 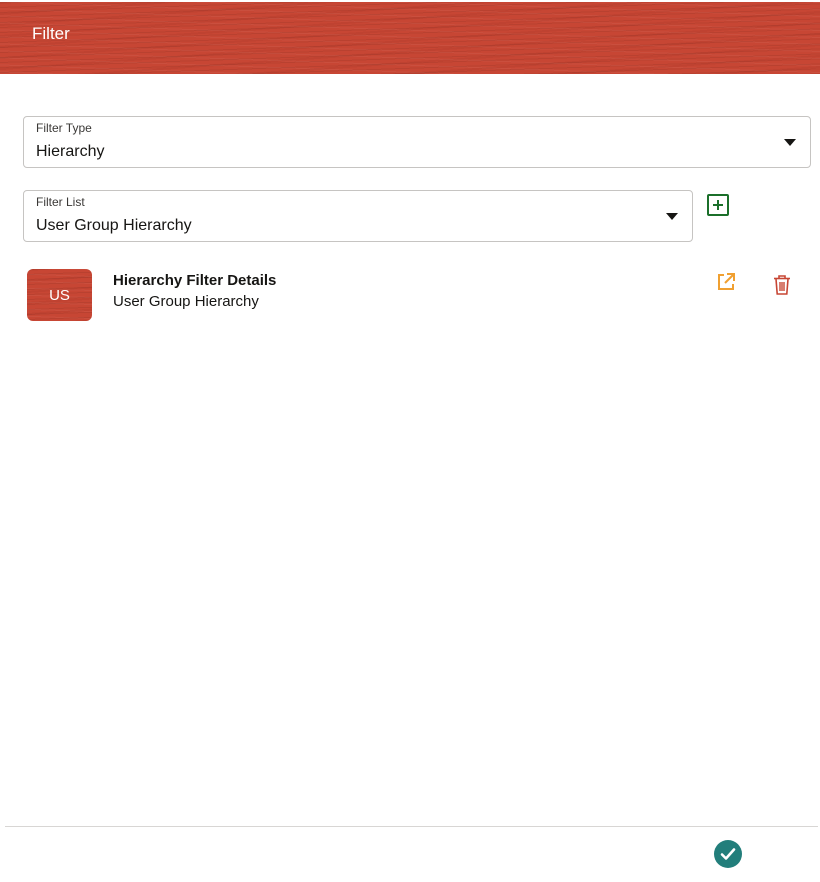 I want to click on filter-list-select: Filter List User Group Hierarchy, so click(x=358, y=216).